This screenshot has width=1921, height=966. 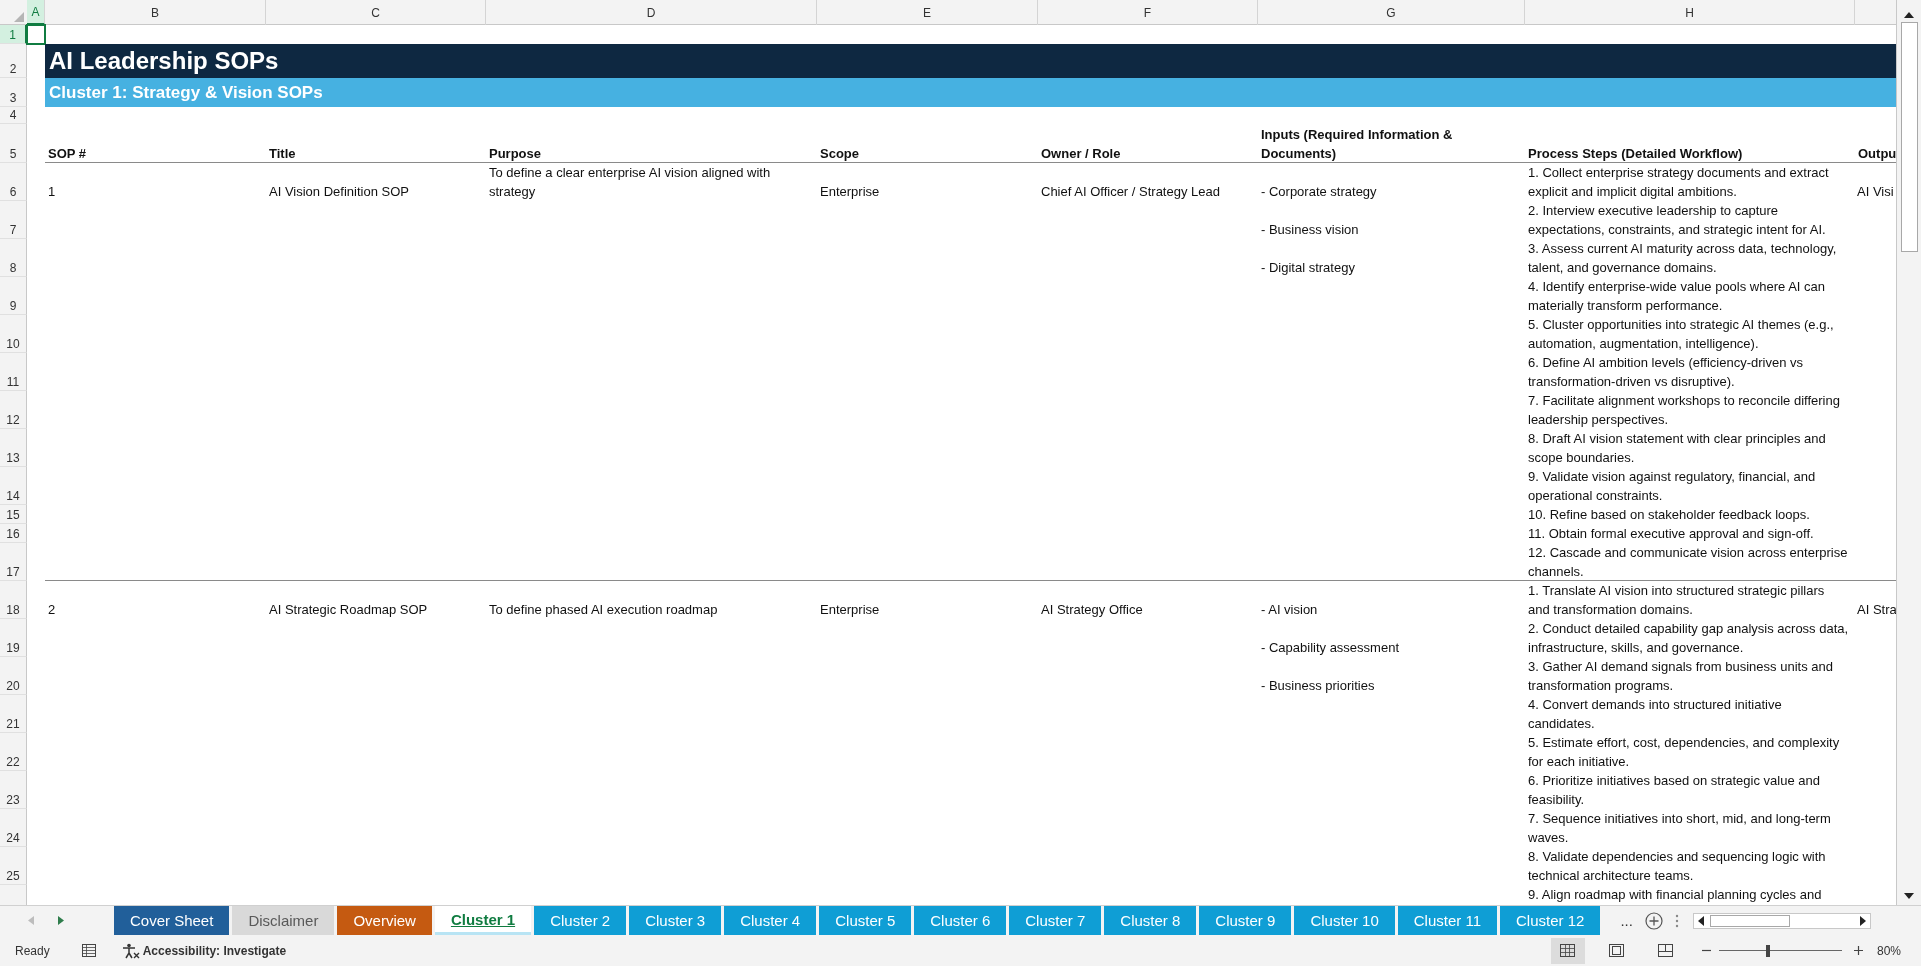 I want to click on column-heading: Owner / Role, so click(x=1081, y=154).